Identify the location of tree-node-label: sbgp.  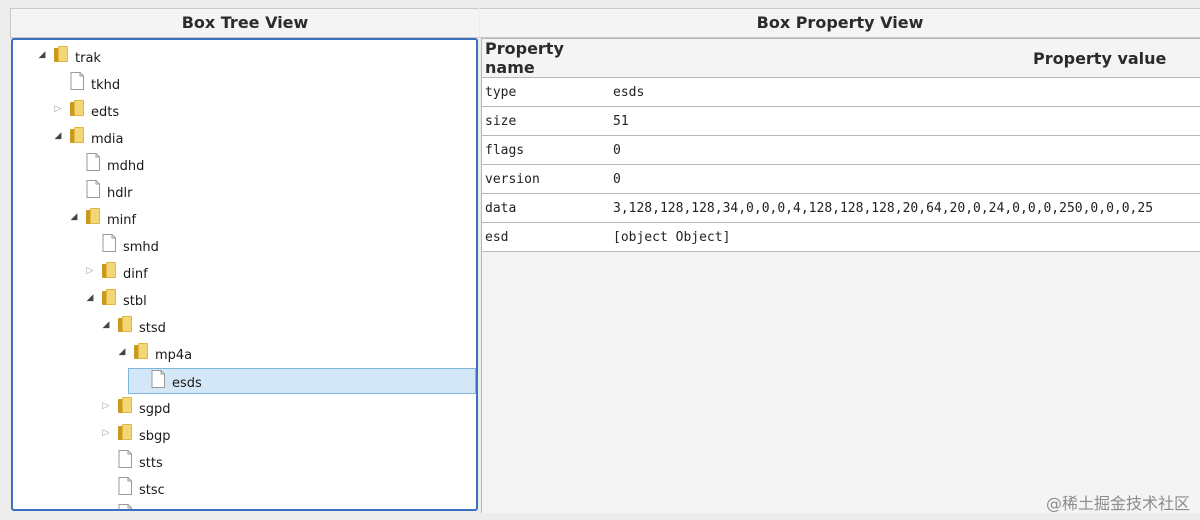
(155, 436).